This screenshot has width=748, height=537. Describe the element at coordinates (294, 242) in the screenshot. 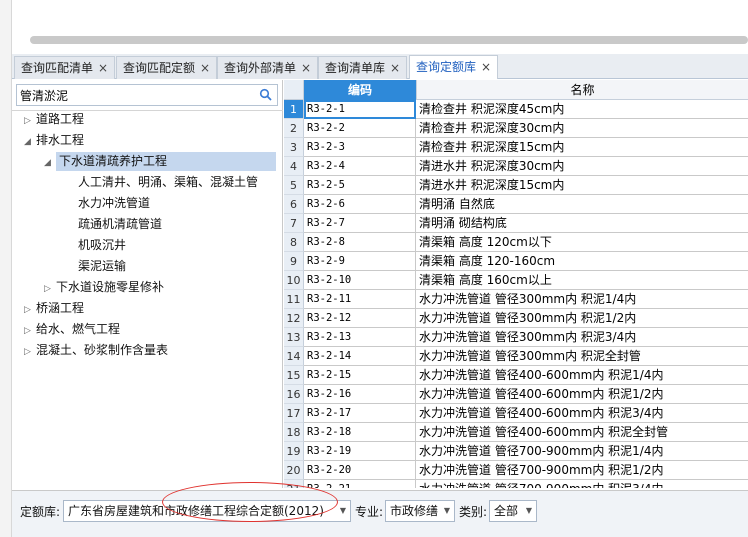

I see `row-number: 8` at that location.